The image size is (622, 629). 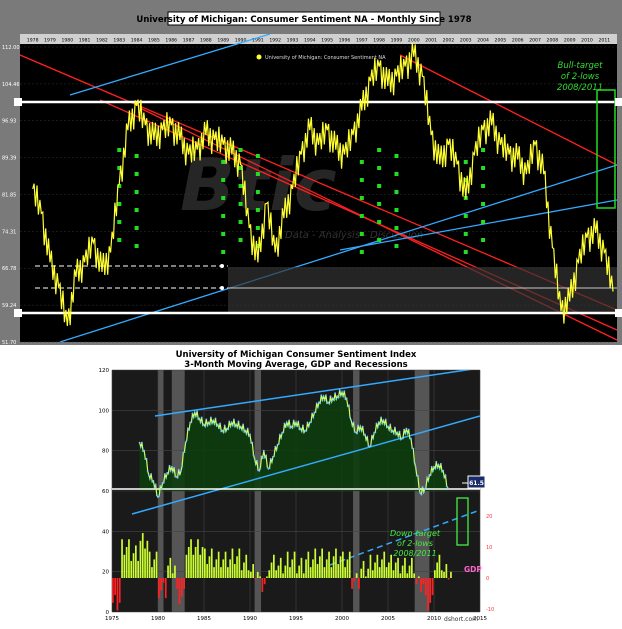 What do you see at coordinates (9, 232) in the screenshot?
I see `top-y-tick-label: 74.31` at bounding box center [9, 232].